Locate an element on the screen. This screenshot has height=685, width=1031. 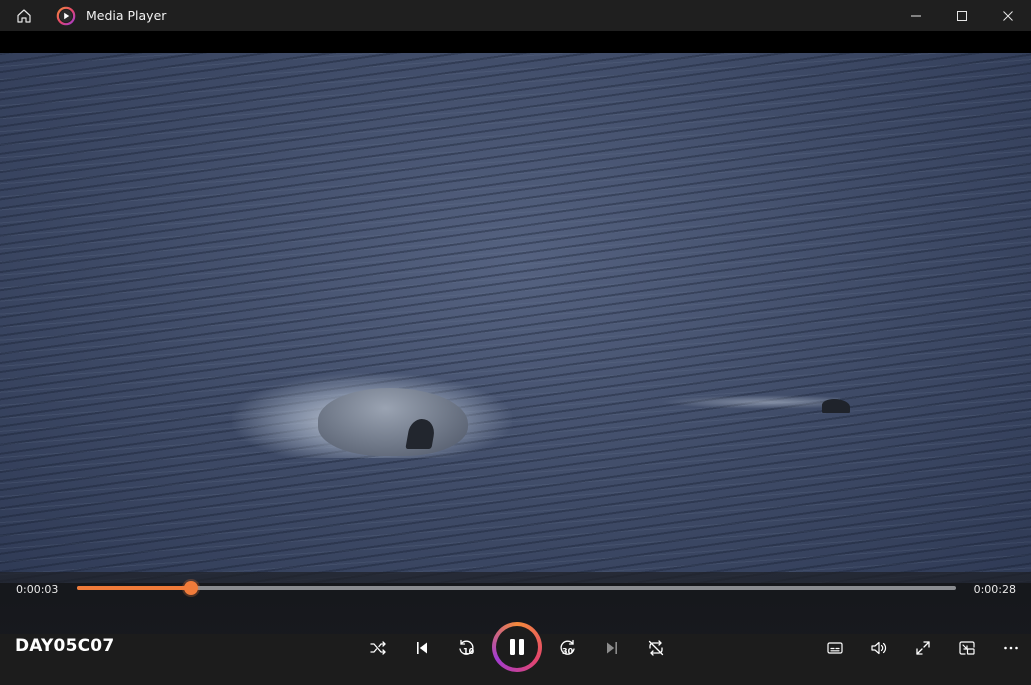
repeat-button is located at coordinates (656, 648).